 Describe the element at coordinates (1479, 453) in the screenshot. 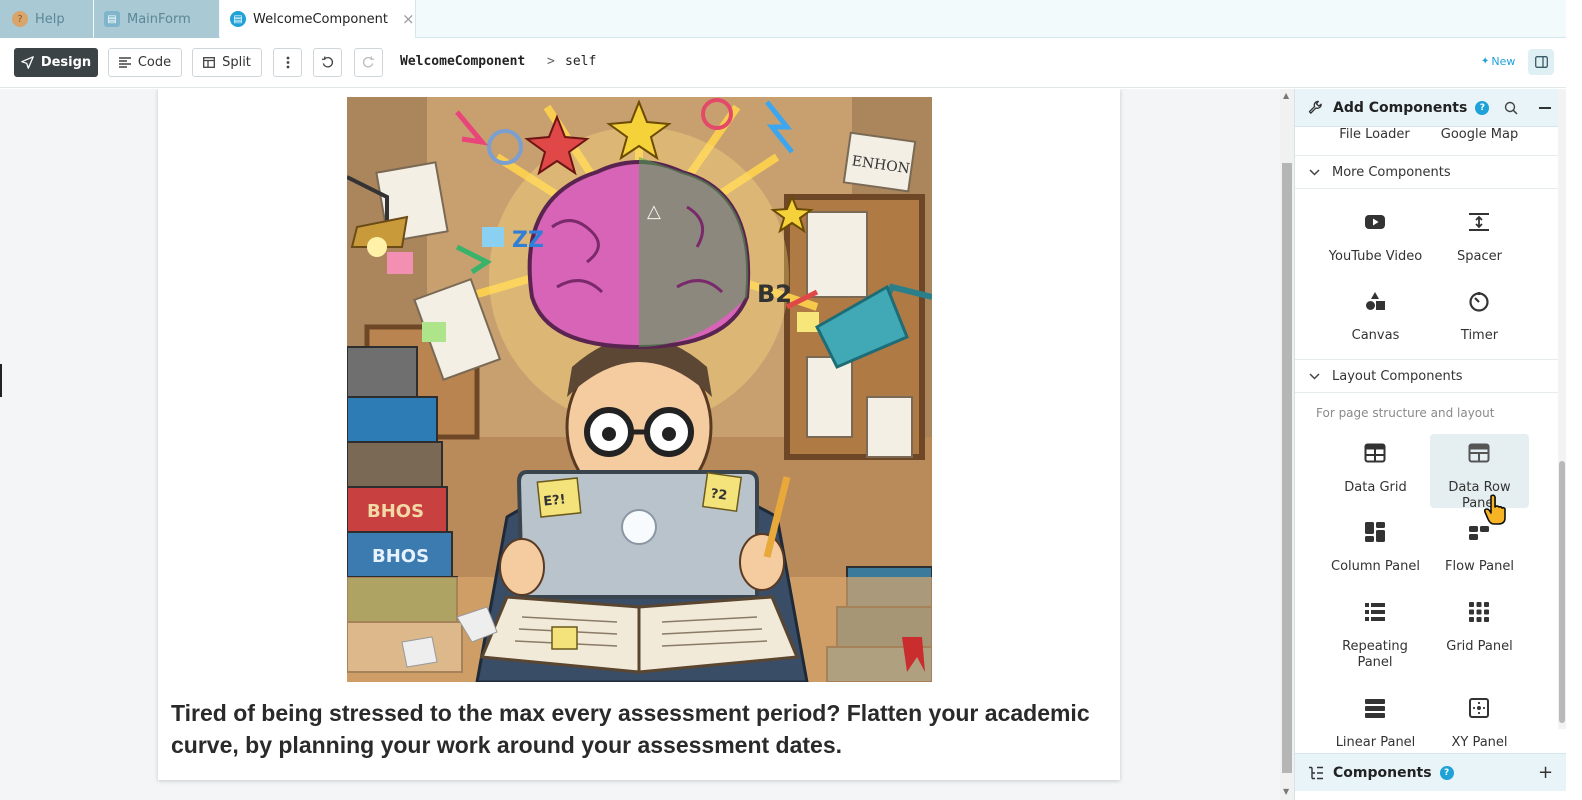

I see `data-row-panel-icon` at that location.